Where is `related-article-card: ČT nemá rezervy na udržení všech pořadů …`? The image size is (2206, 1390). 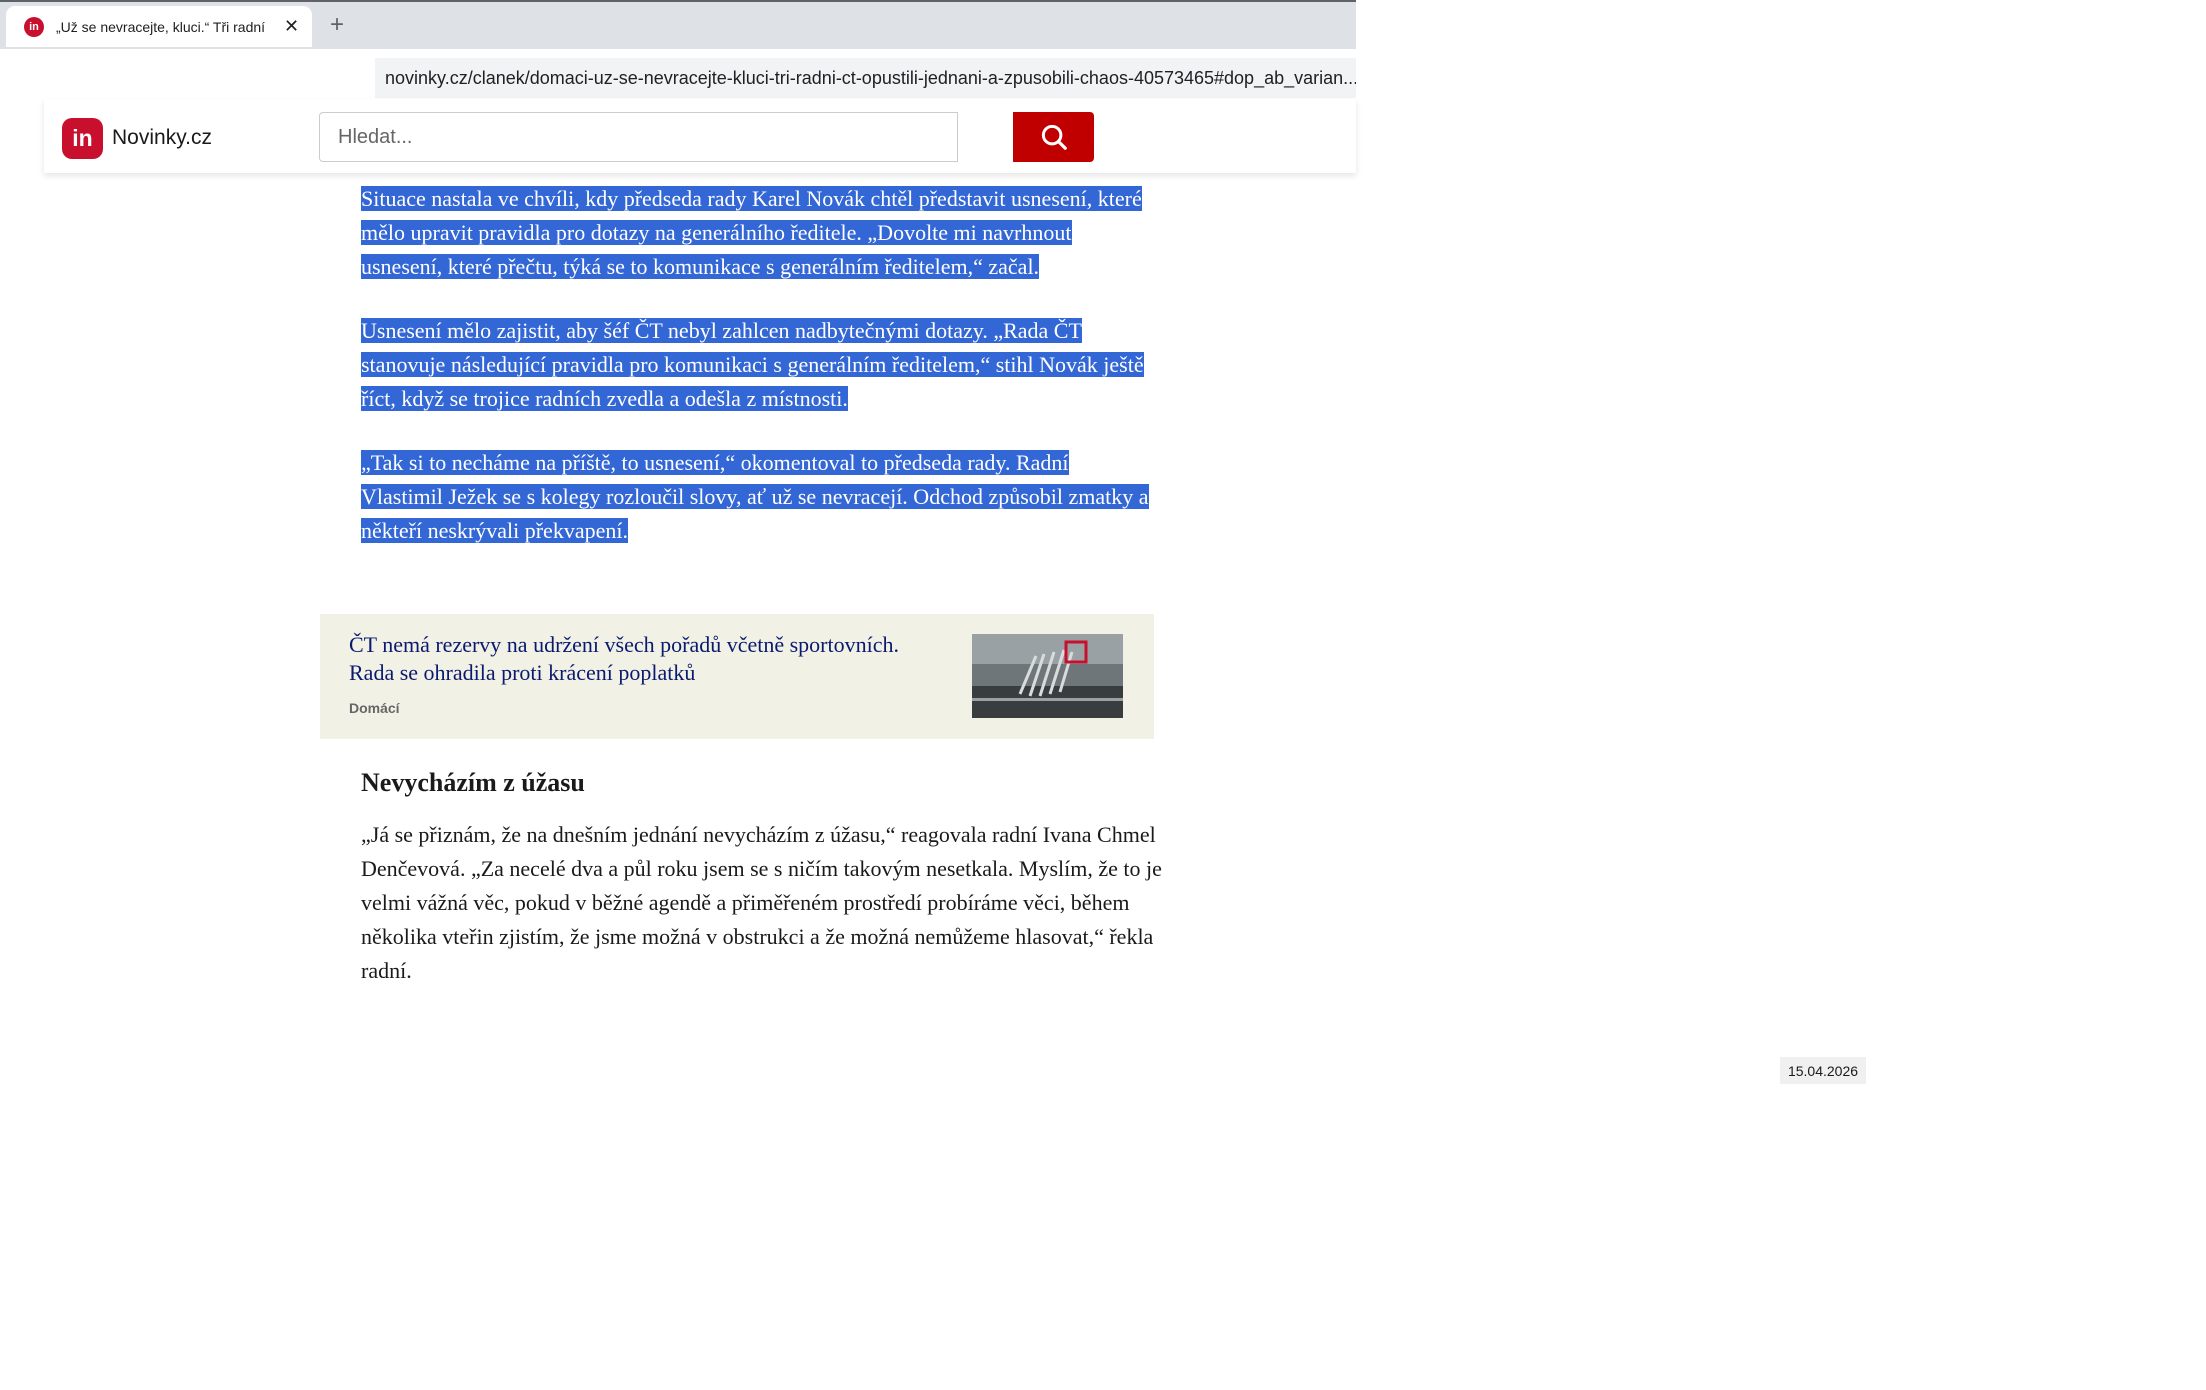 related-article-card: ČT nemá rezervy na udržení všech pořadů … is located at coordinates (737, 676).